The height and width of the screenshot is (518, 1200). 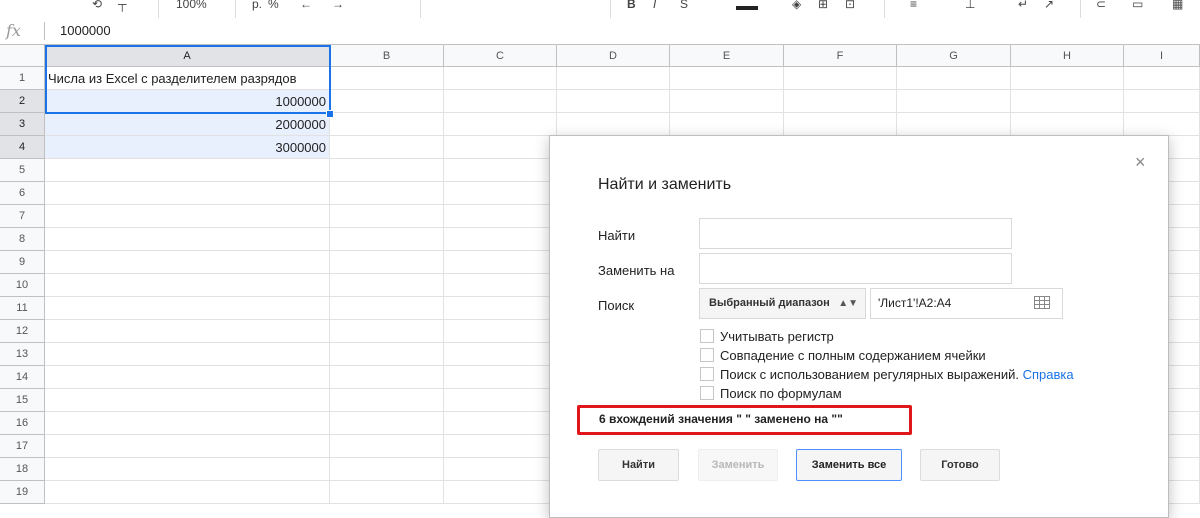 What do you see at coordinates (747, 8) in the screenshot?
I see `text-color-icon` at bounding box center [747, 8].